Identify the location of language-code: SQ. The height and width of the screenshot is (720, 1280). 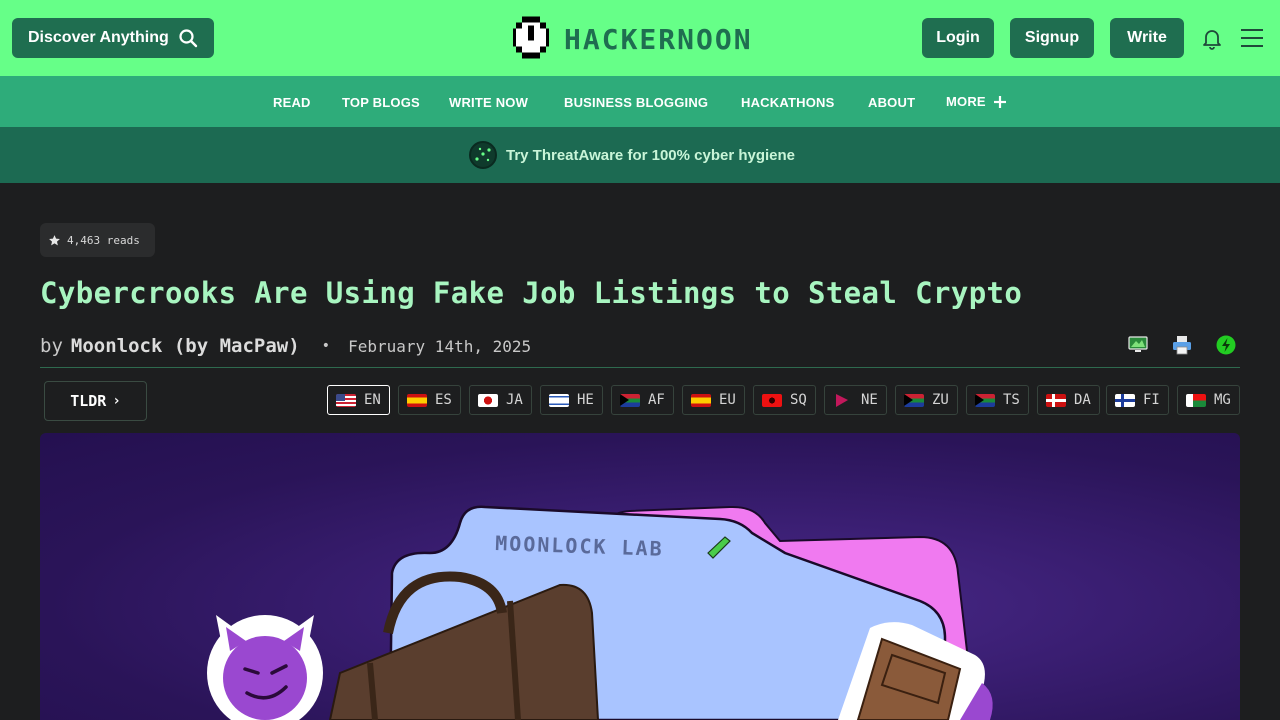
(798, 400).